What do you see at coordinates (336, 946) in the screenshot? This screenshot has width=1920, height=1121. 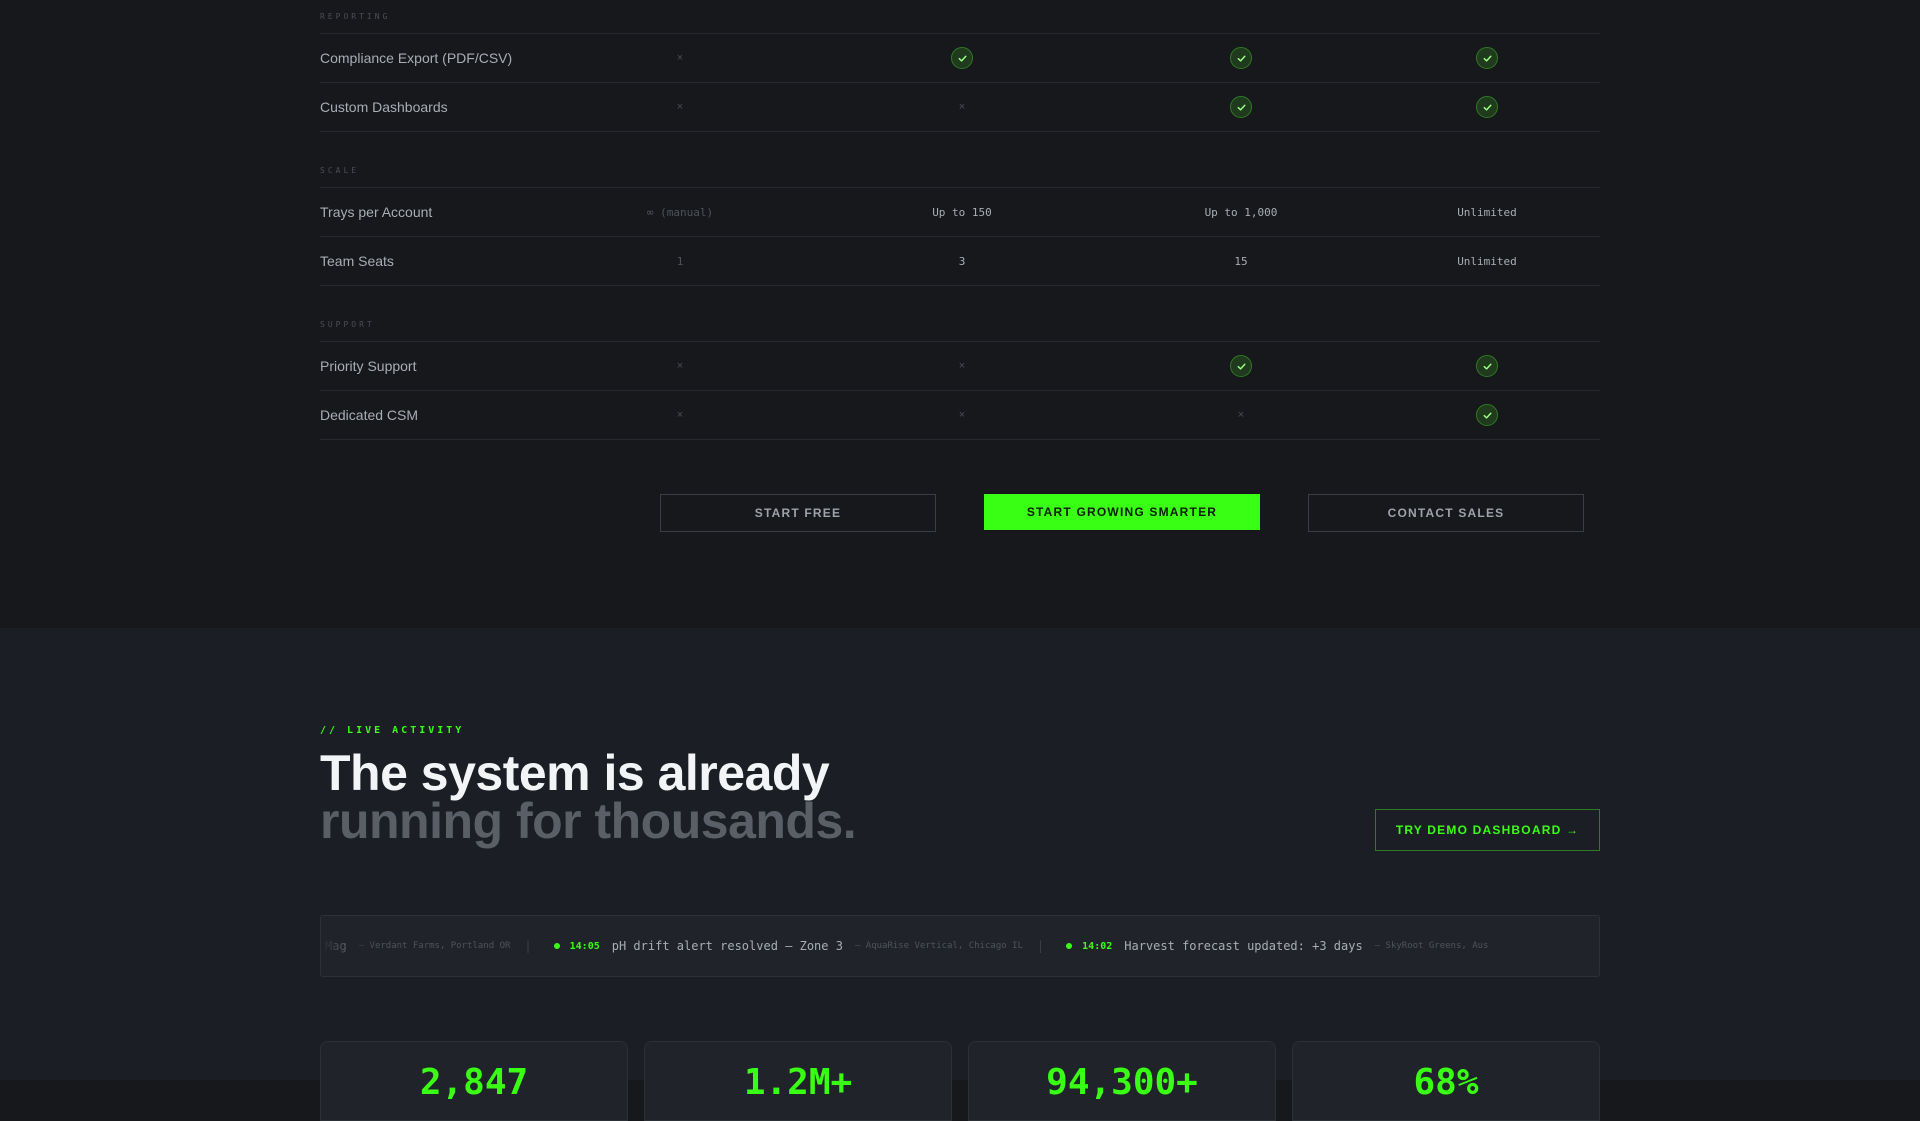 I see `ticker-message: Mag` at bounding box center [336, 946].